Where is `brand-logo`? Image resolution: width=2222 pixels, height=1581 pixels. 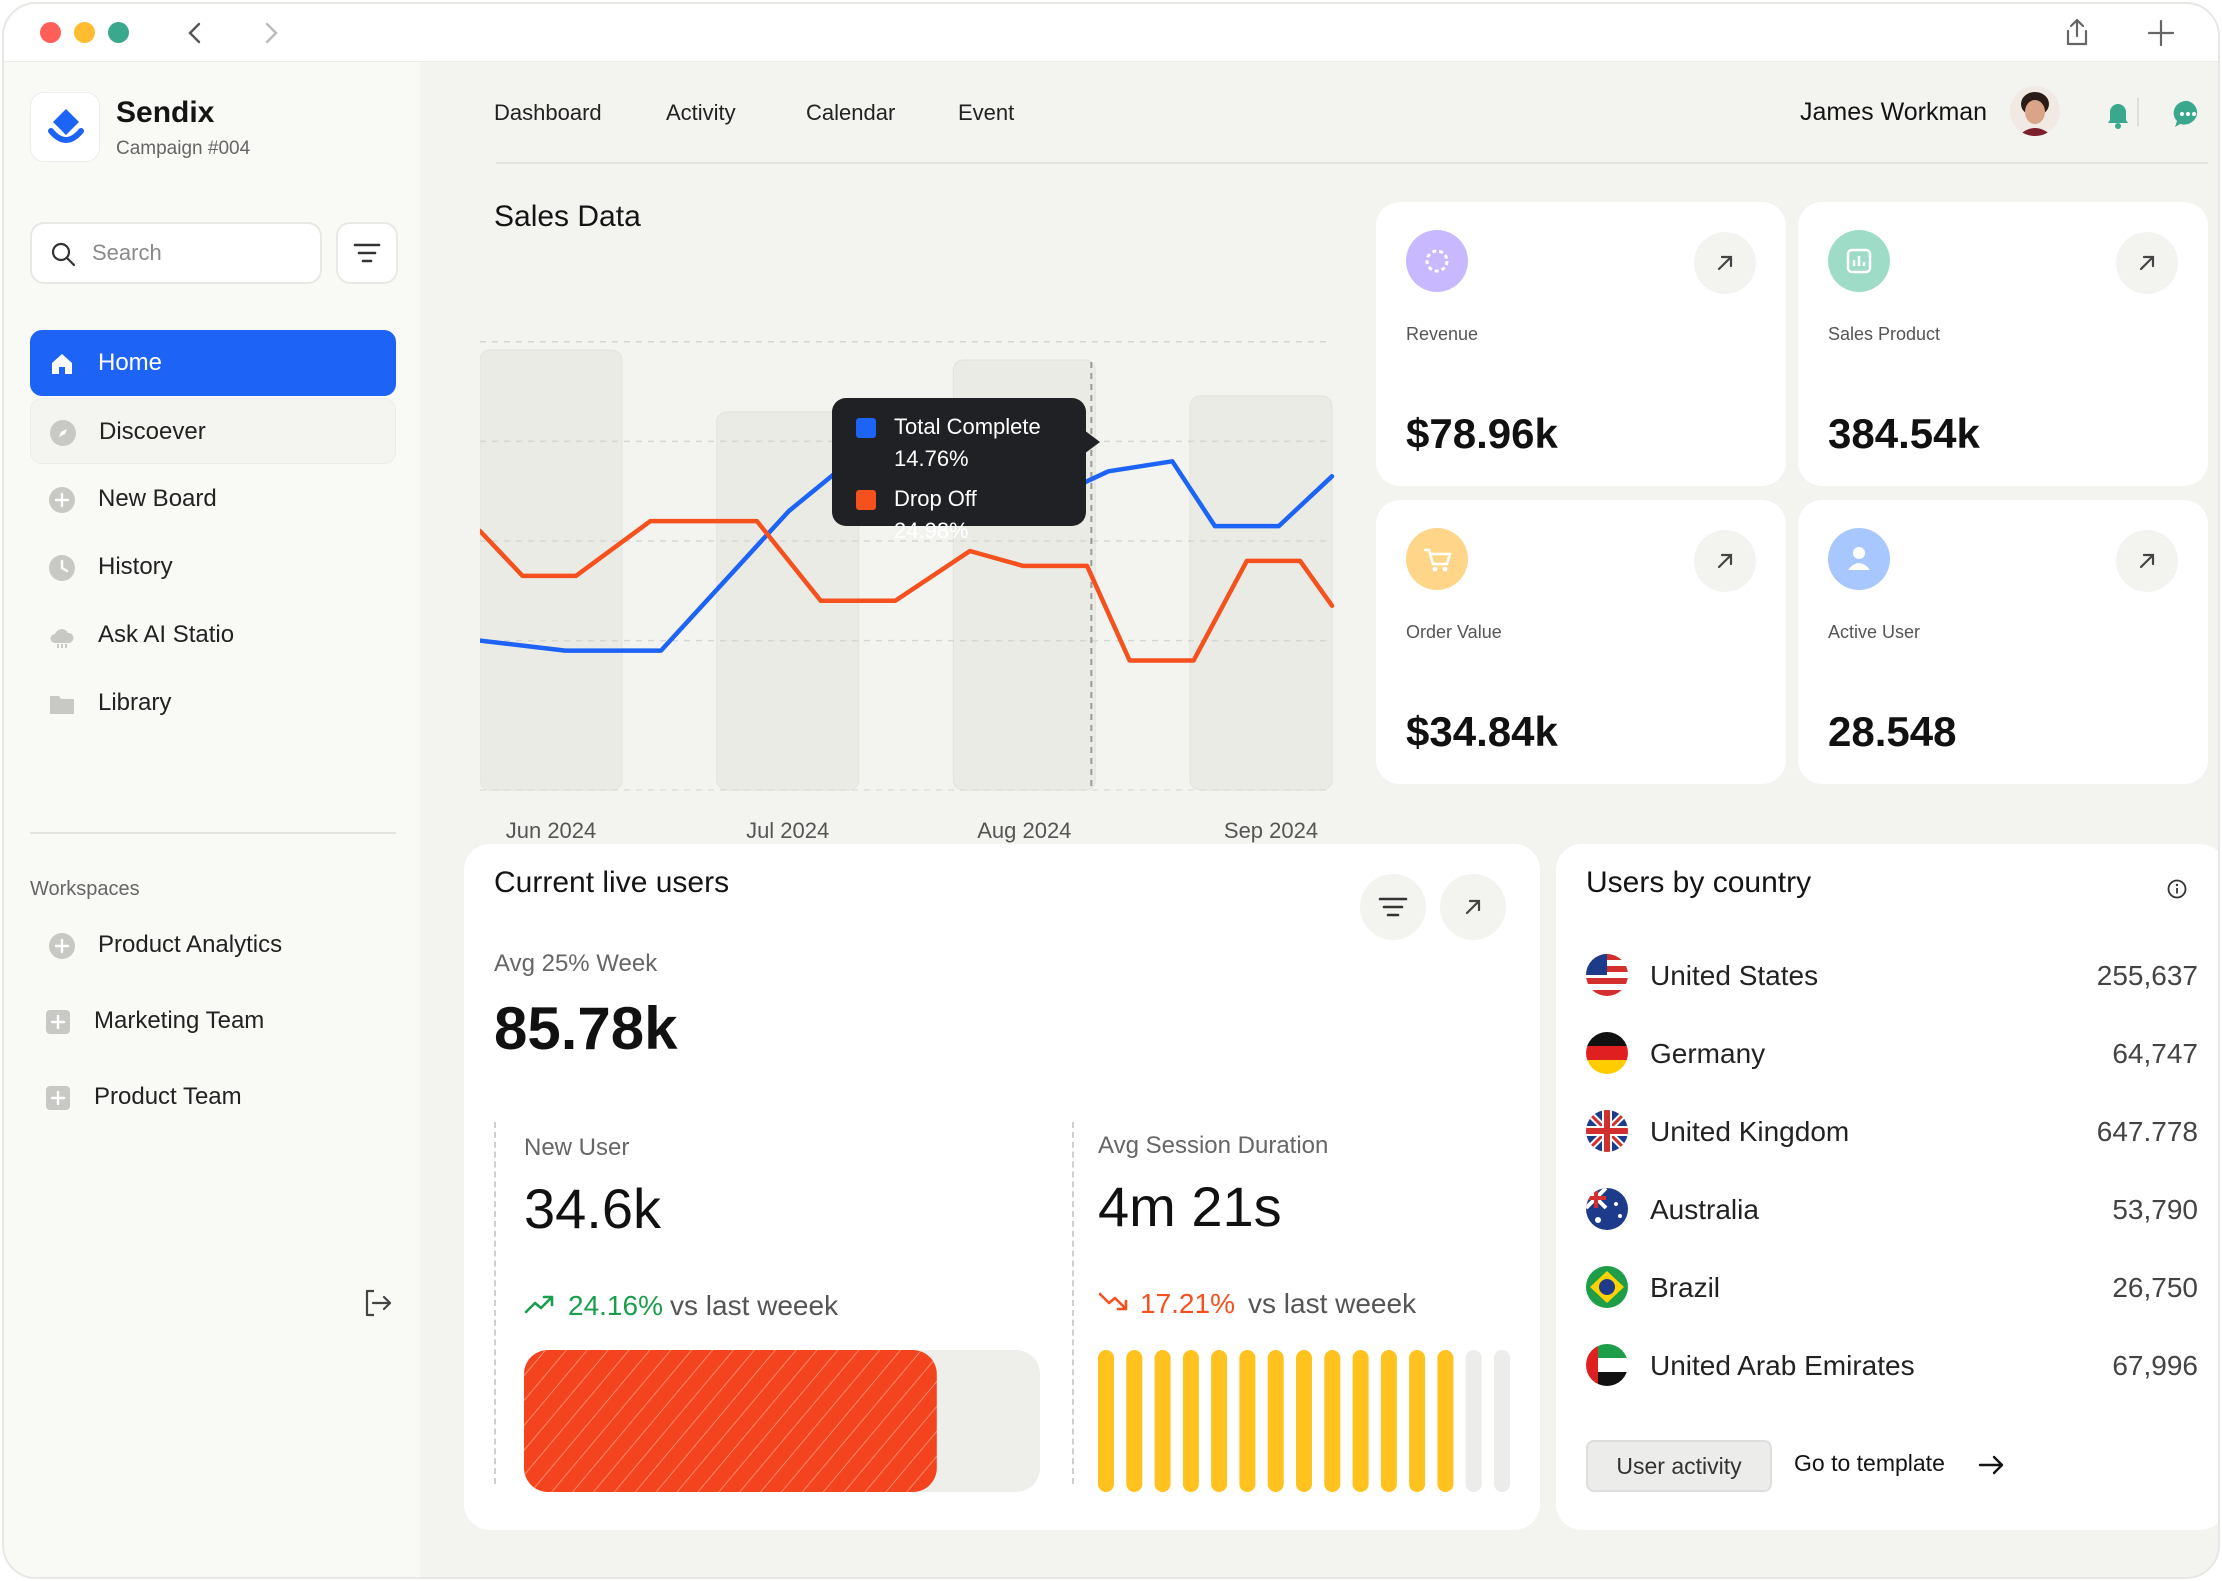 brand-logo is located at coordinates (65, 127).